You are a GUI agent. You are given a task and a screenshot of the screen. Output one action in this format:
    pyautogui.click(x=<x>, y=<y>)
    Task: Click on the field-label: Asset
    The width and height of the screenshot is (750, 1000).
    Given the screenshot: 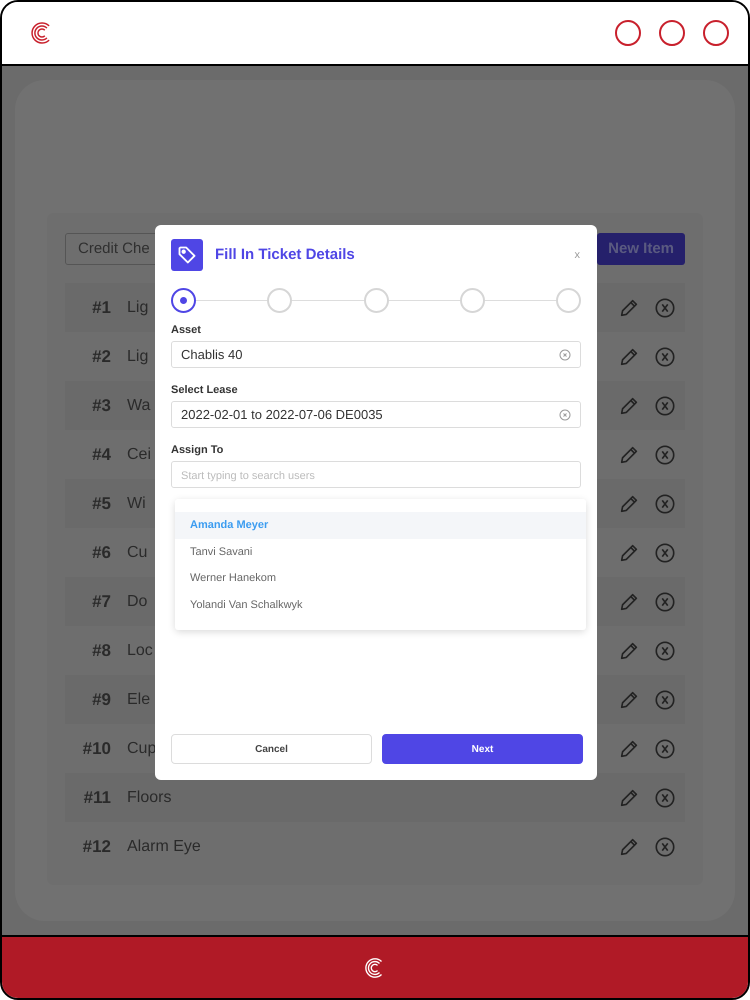 What is the action you would take?
    pyautogui.click(x=186, y=330)
    